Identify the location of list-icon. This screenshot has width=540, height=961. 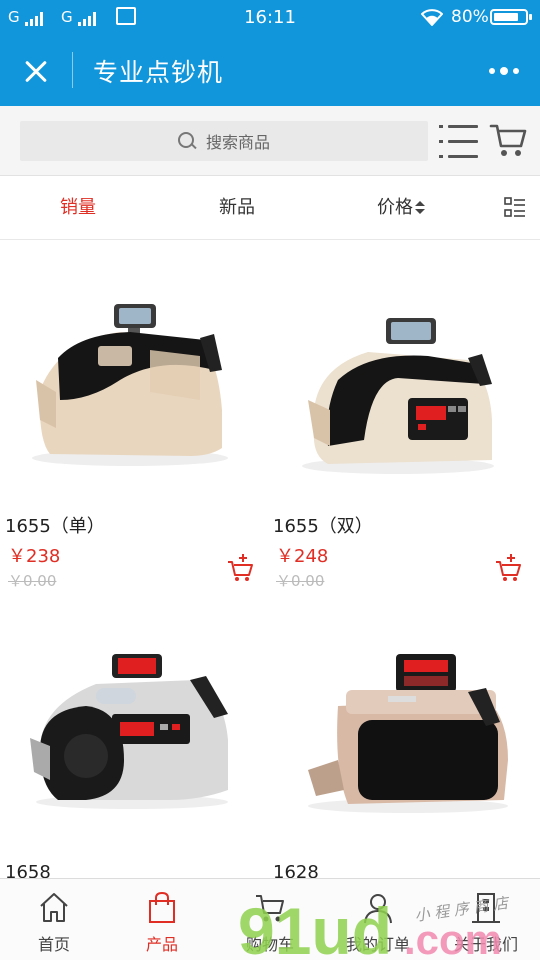
(458, 142).